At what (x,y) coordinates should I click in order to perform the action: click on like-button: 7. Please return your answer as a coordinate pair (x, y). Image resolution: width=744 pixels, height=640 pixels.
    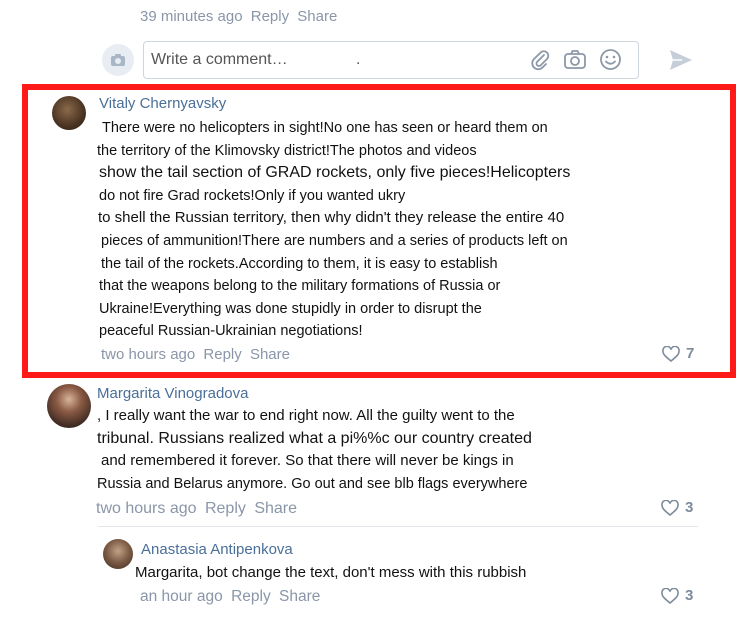
    Looking at the image, I should click on (678, 353).